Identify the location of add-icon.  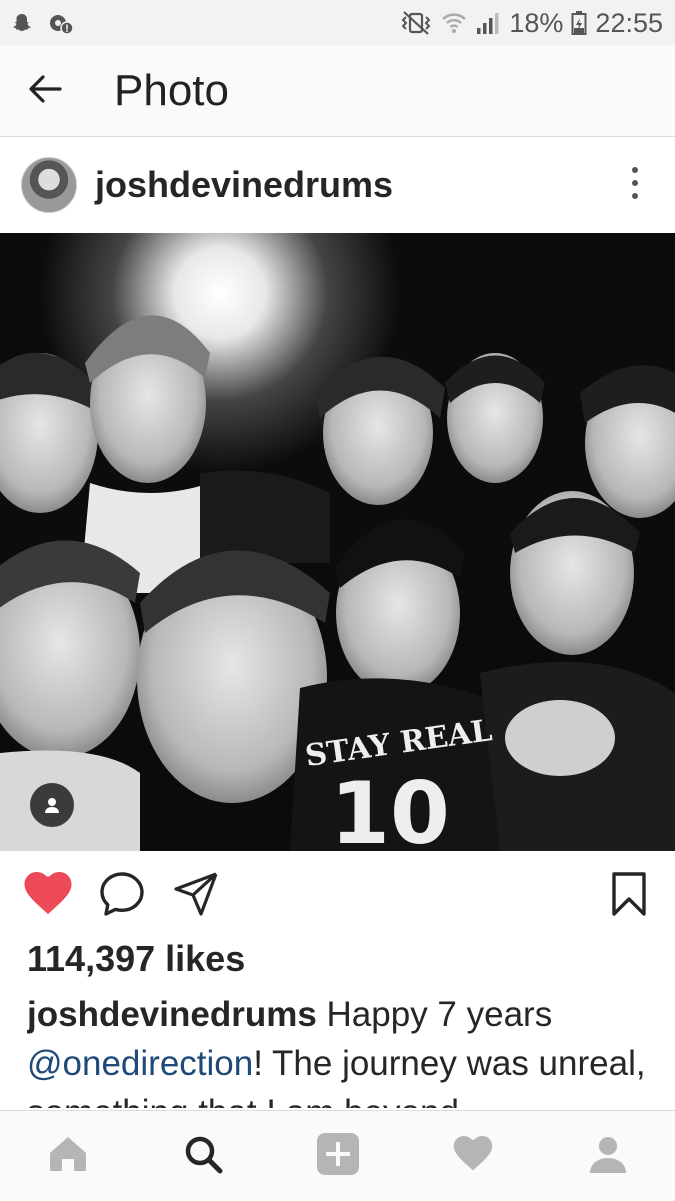
(338, 1156).